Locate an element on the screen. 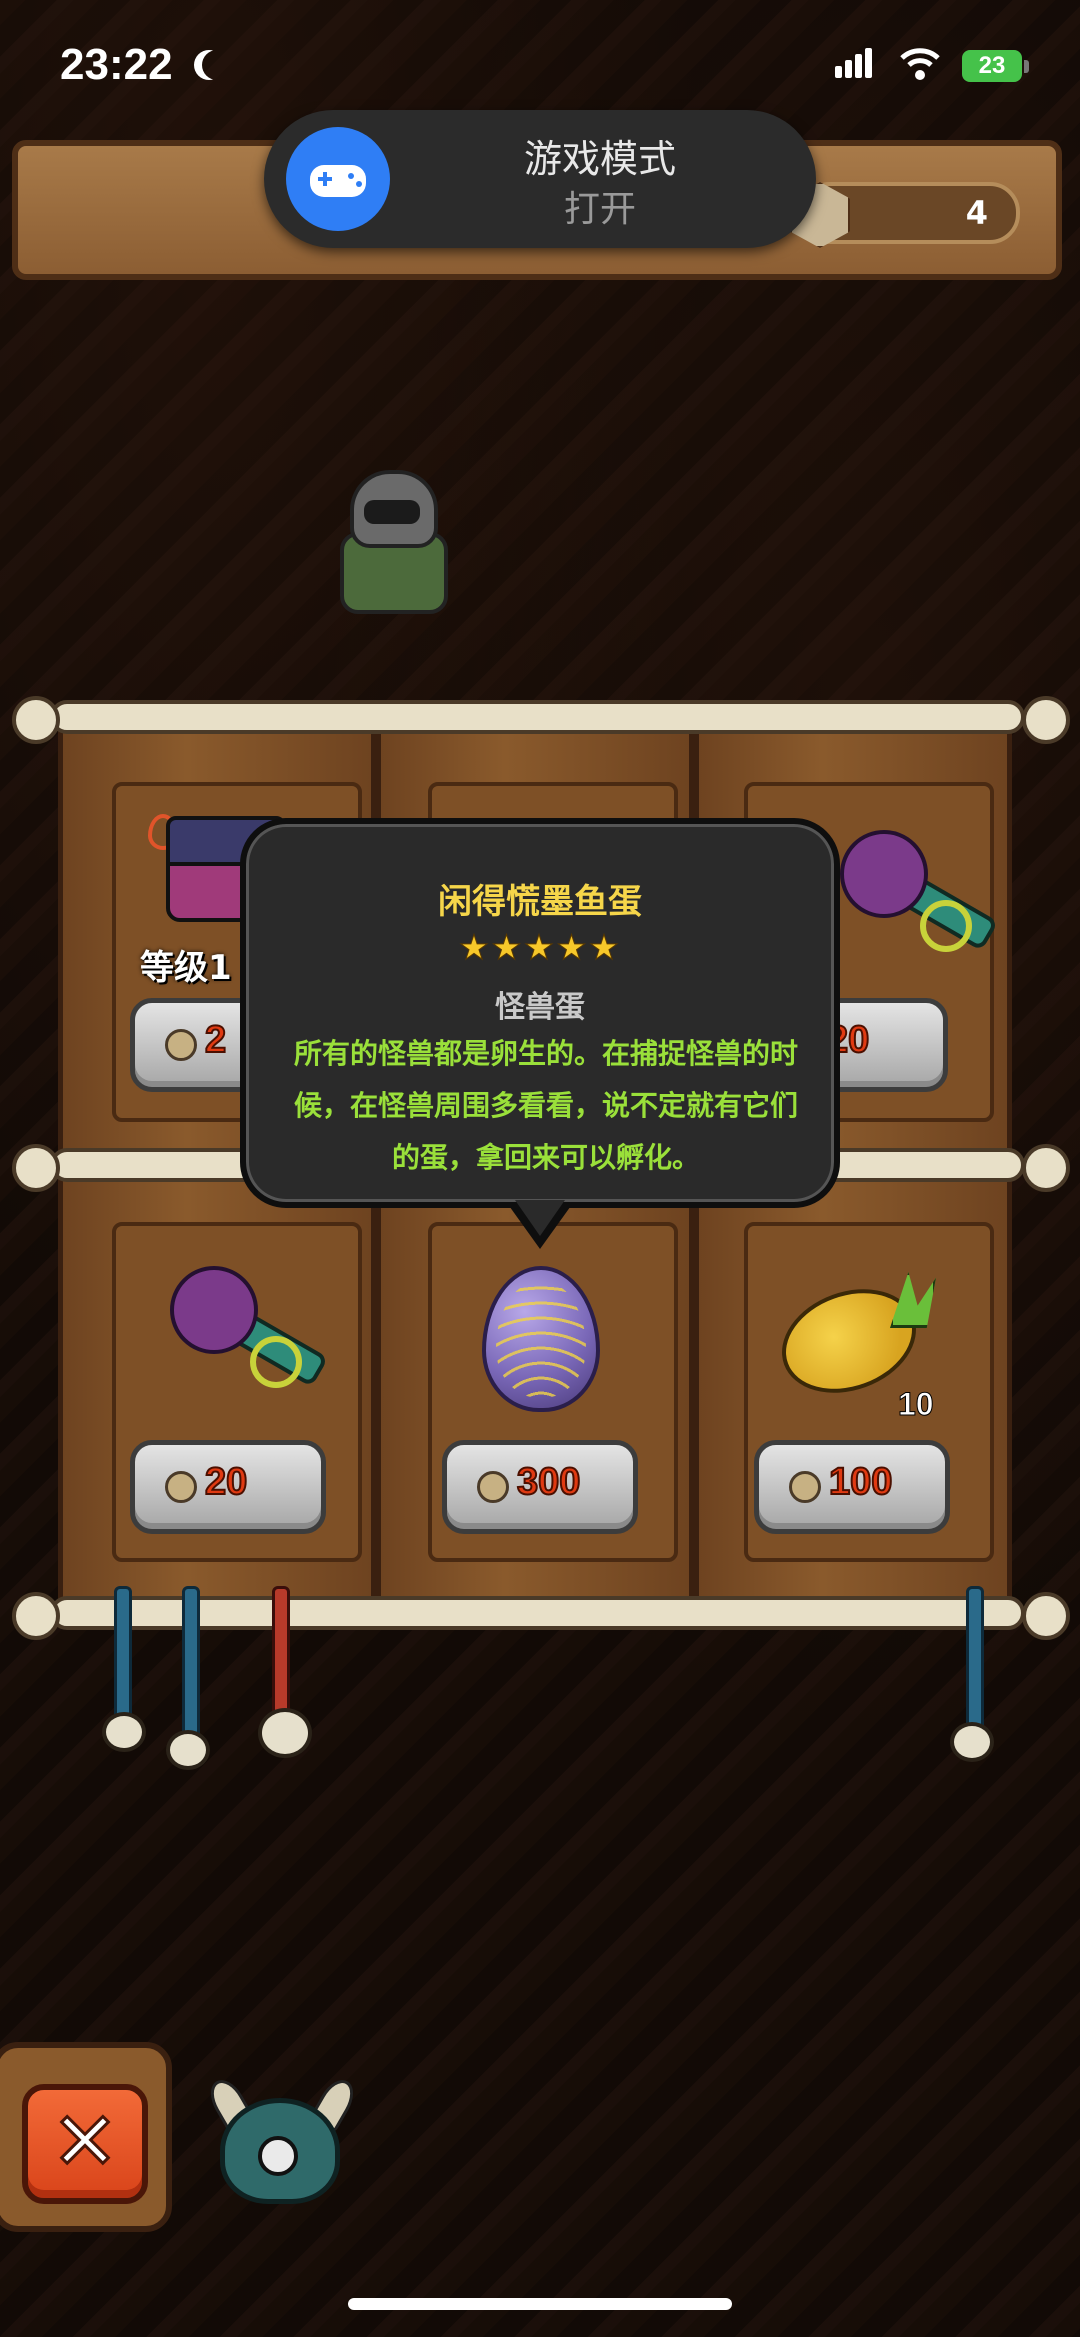  close-button: ✕ is located at coordinates (85, 2144).